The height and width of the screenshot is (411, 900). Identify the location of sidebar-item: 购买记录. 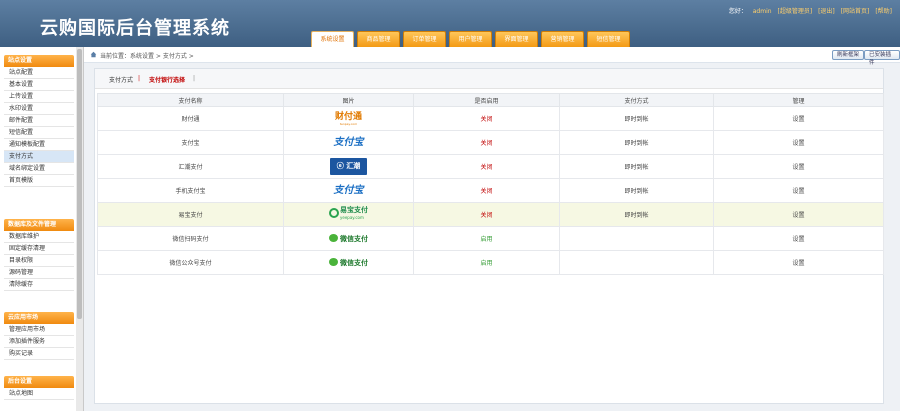
(39, 354).